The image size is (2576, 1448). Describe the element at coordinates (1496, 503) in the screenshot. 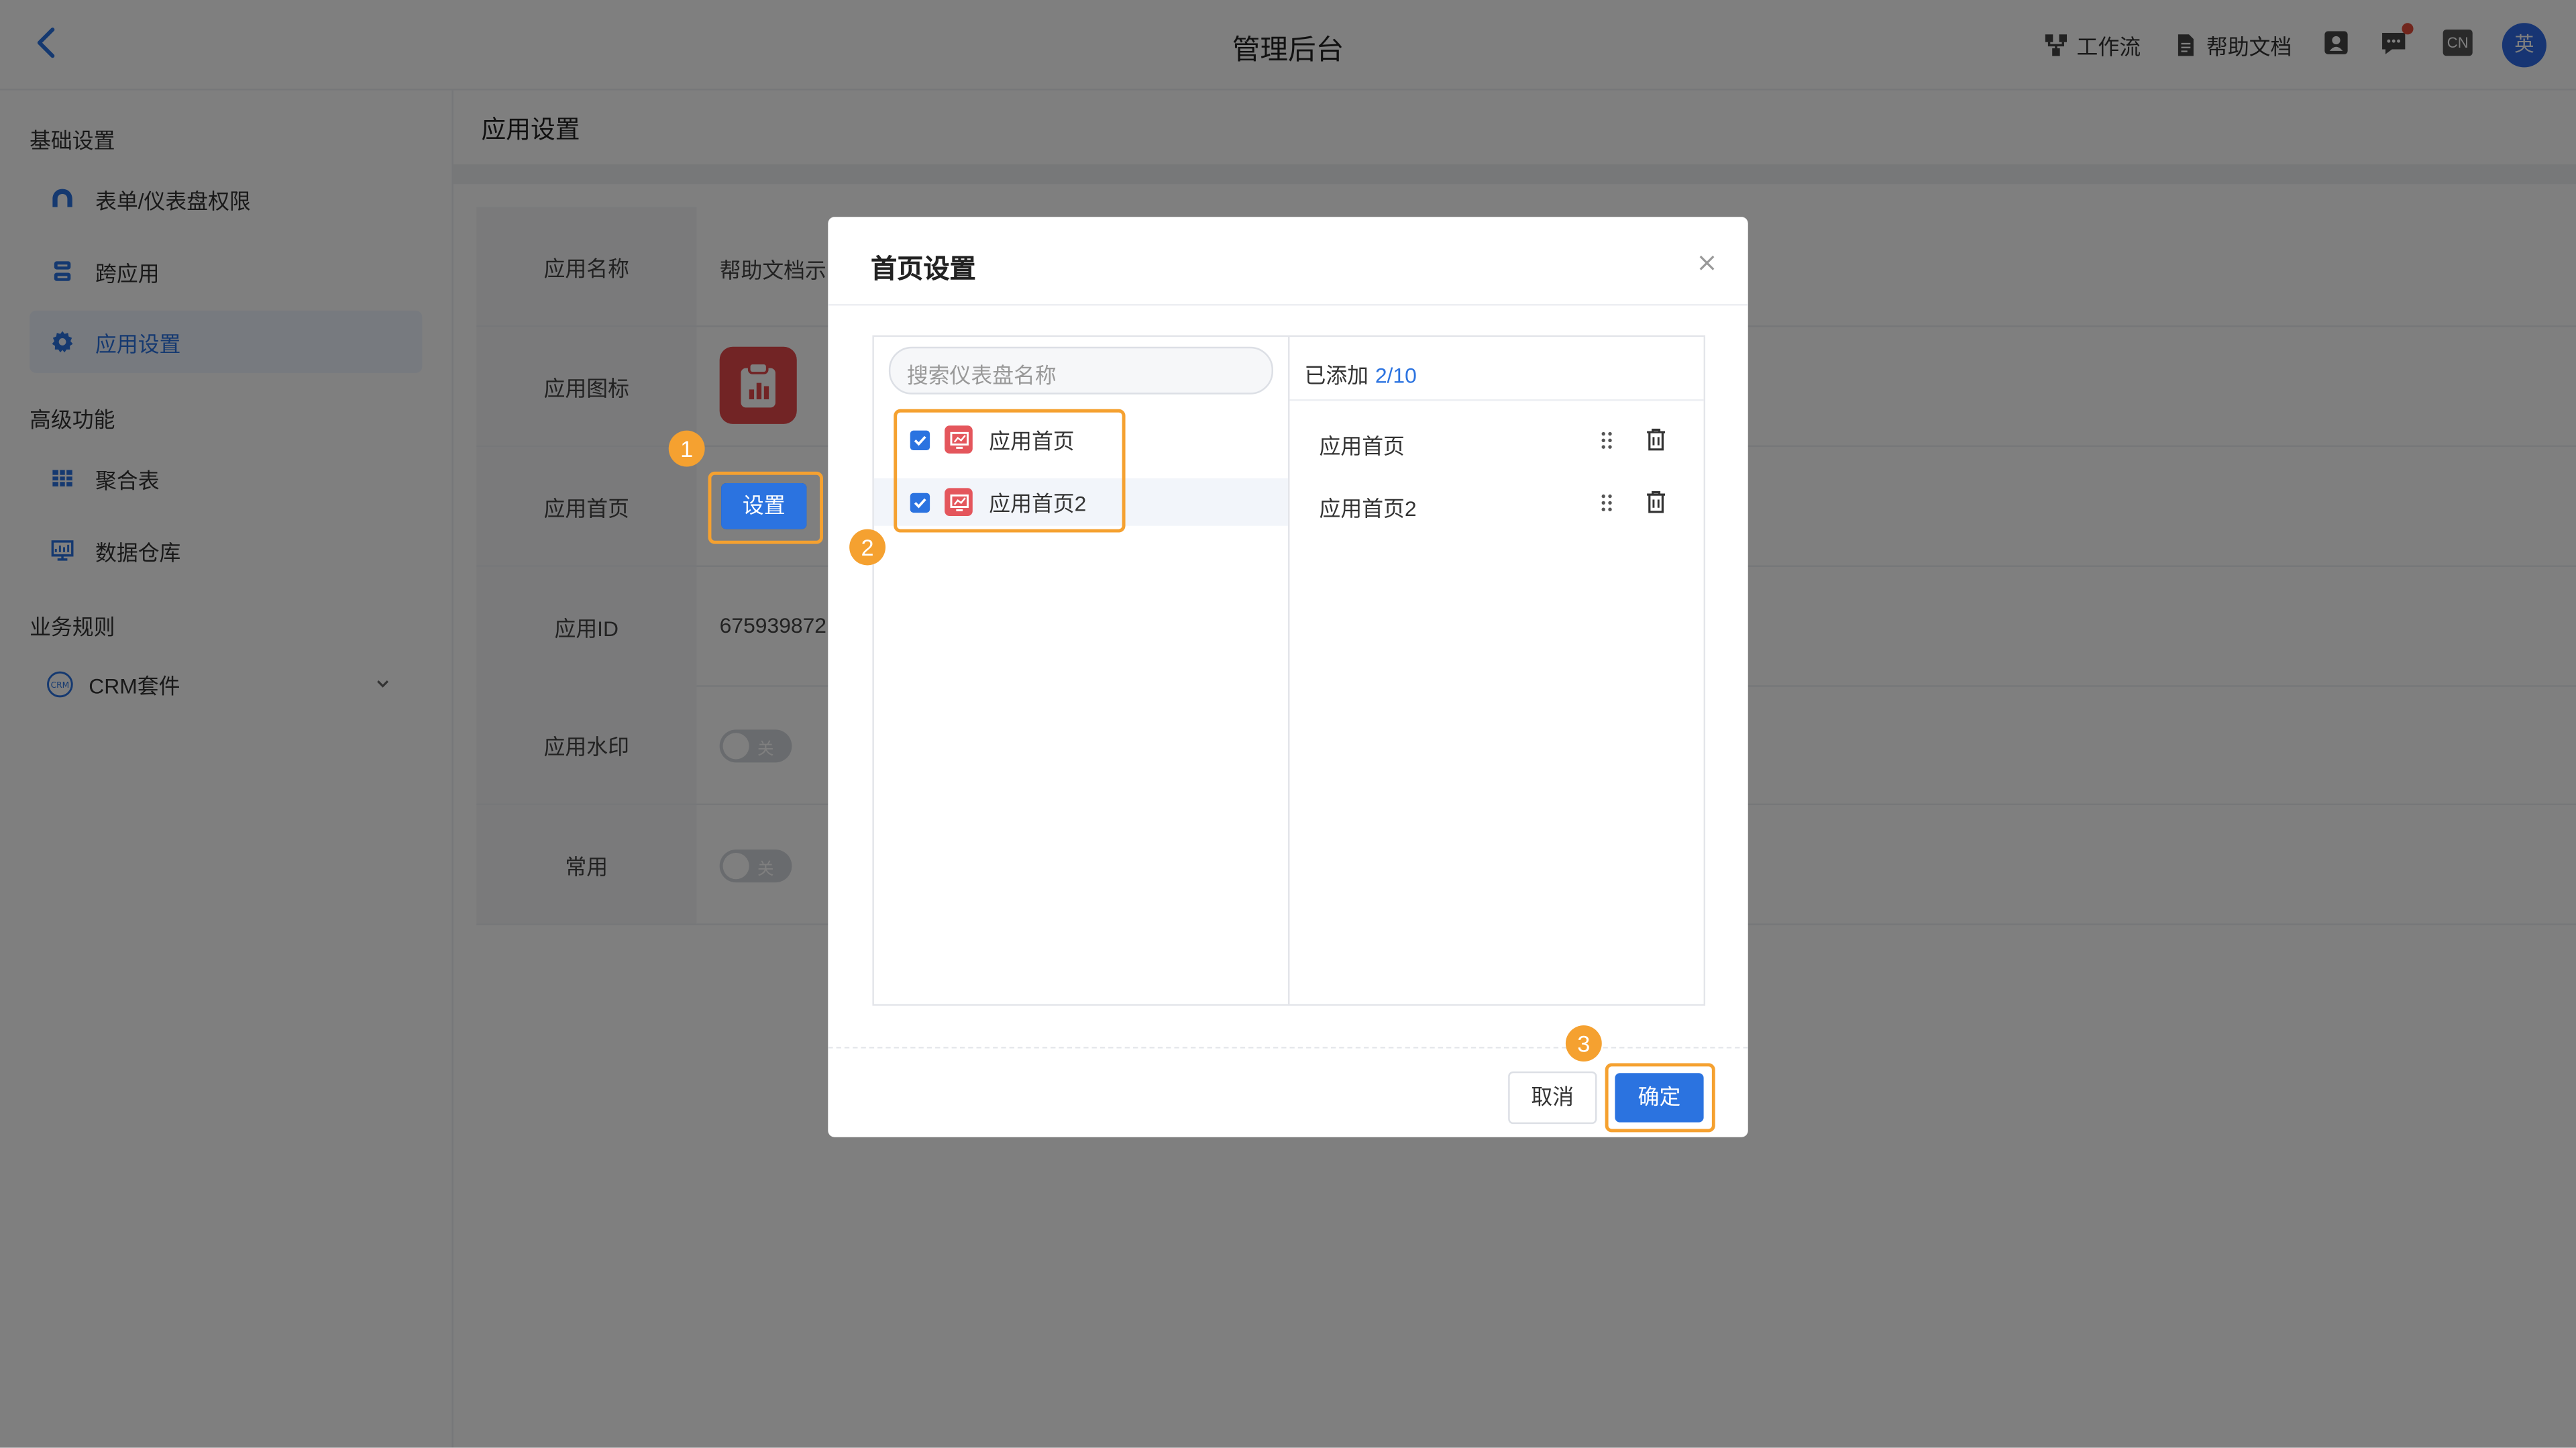

I see `added-item: 应用首页2` at that location.